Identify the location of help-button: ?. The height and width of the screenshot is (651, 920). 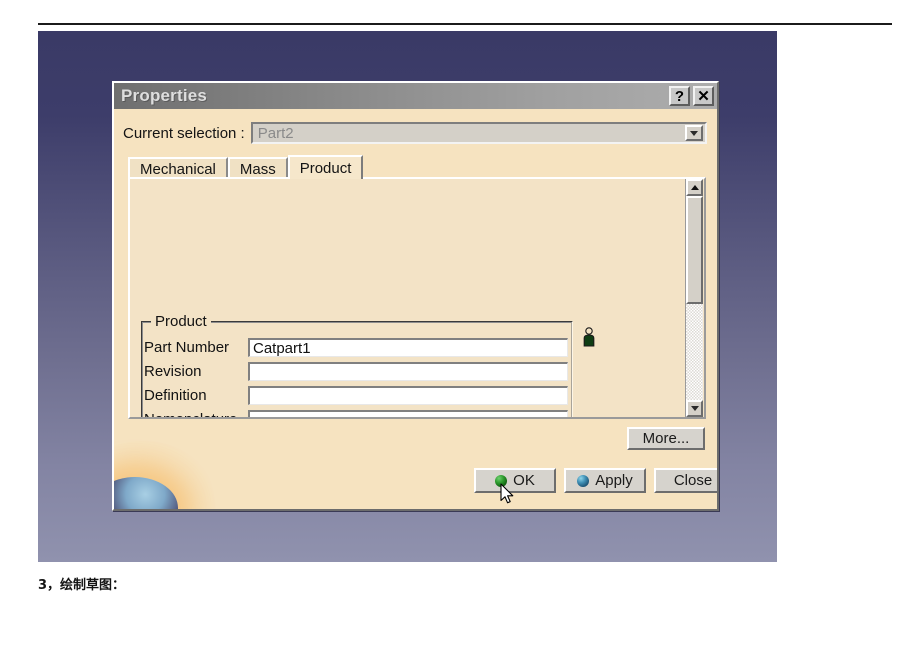
(679, 96).